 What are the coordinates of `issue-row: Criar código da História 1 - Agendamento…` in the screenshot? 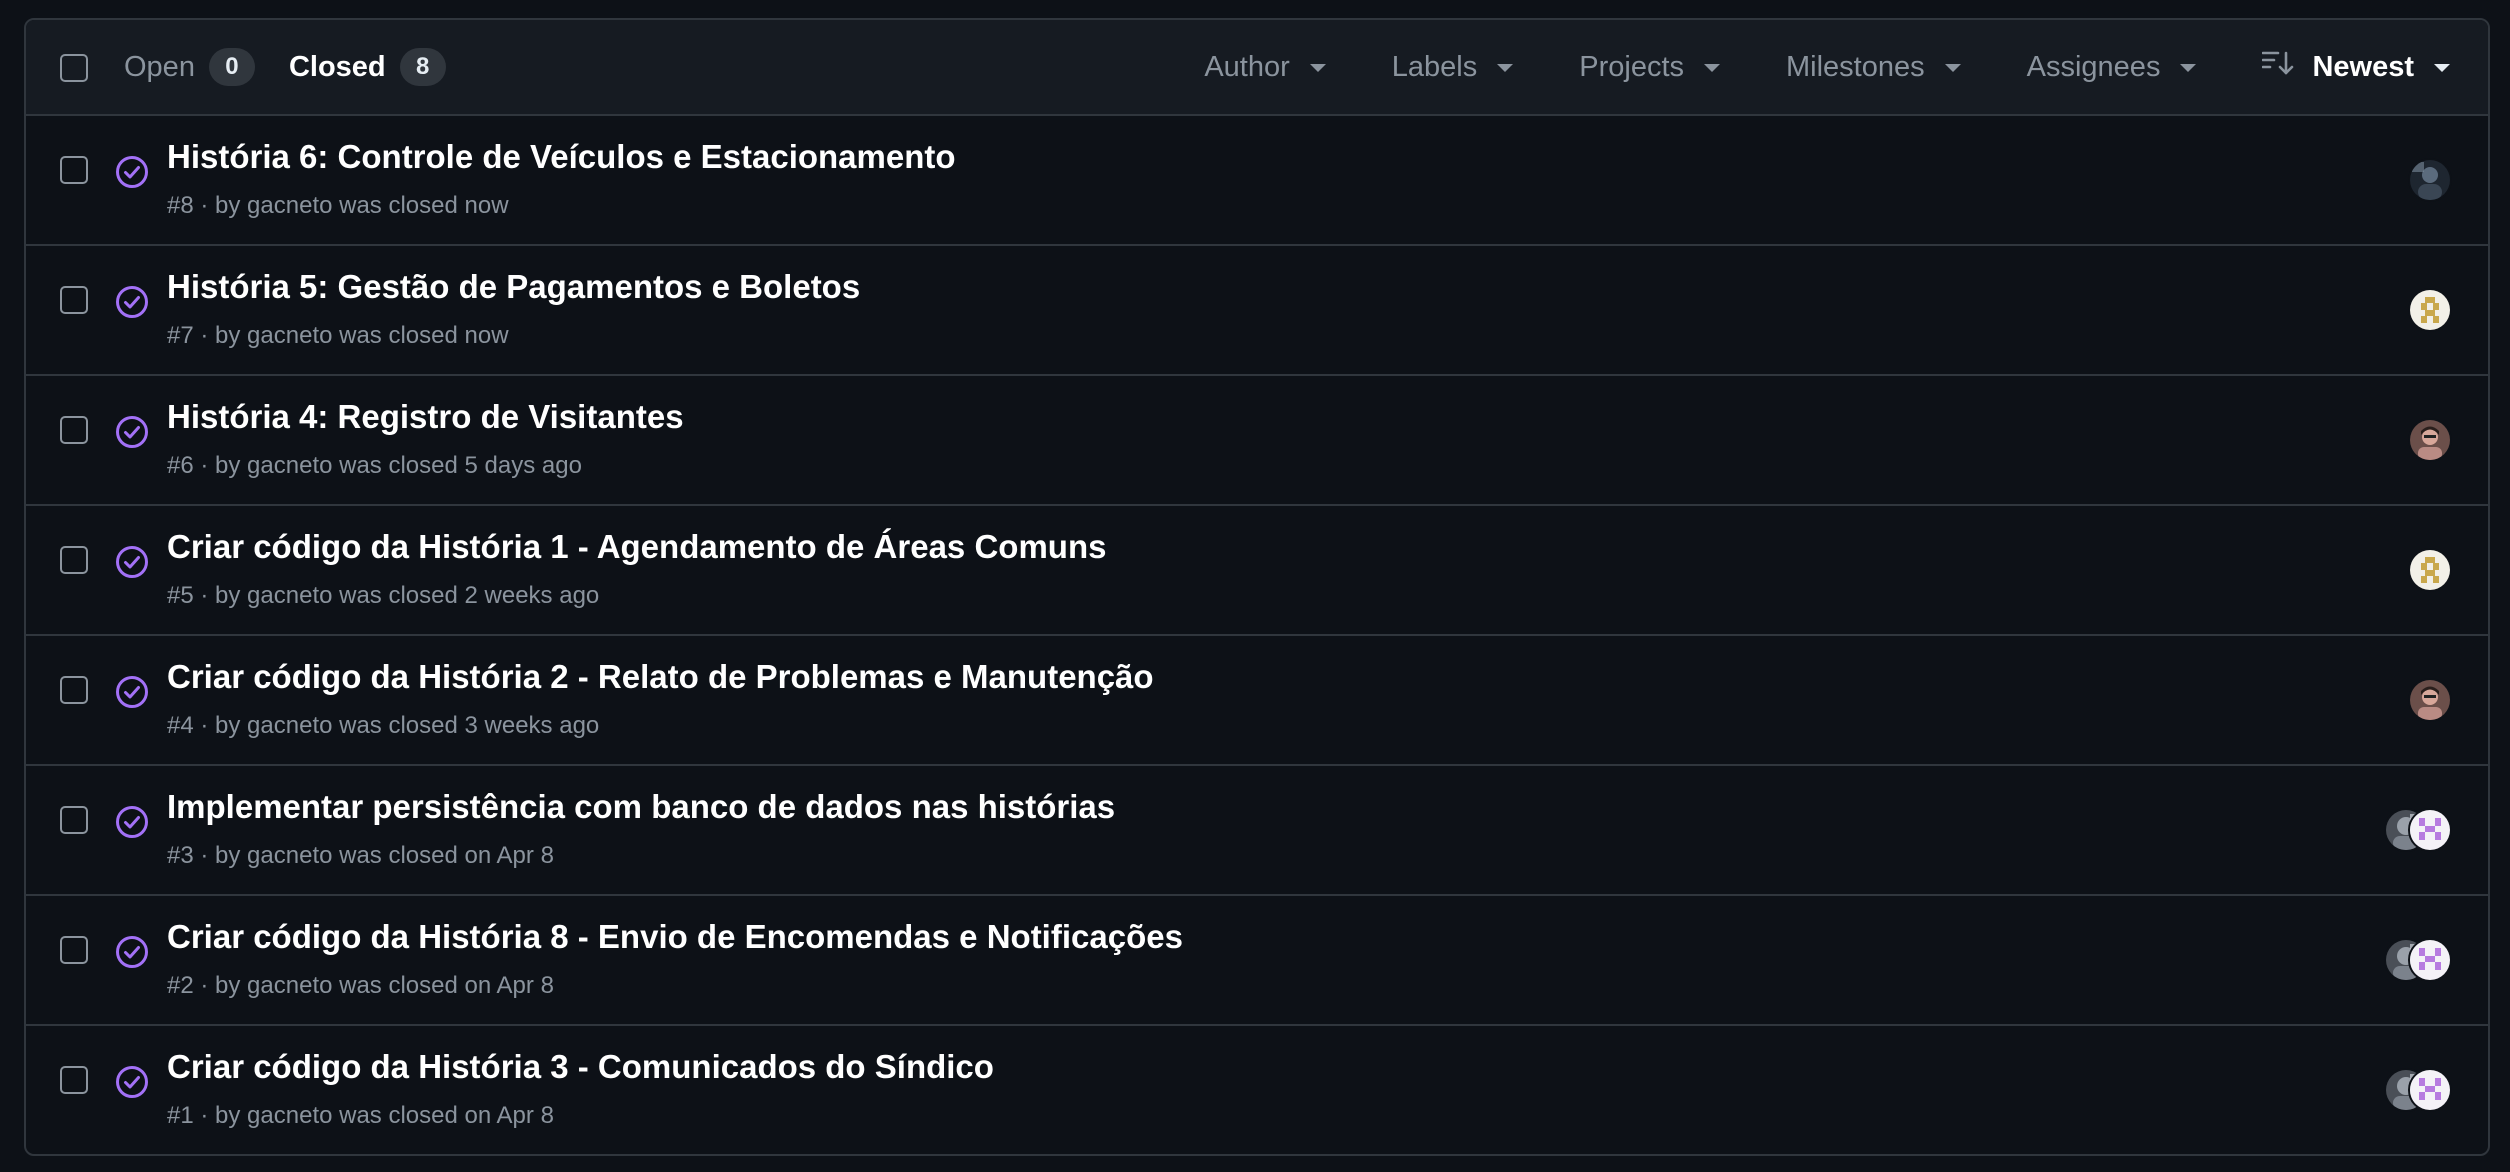 It's located at (1257, 571).